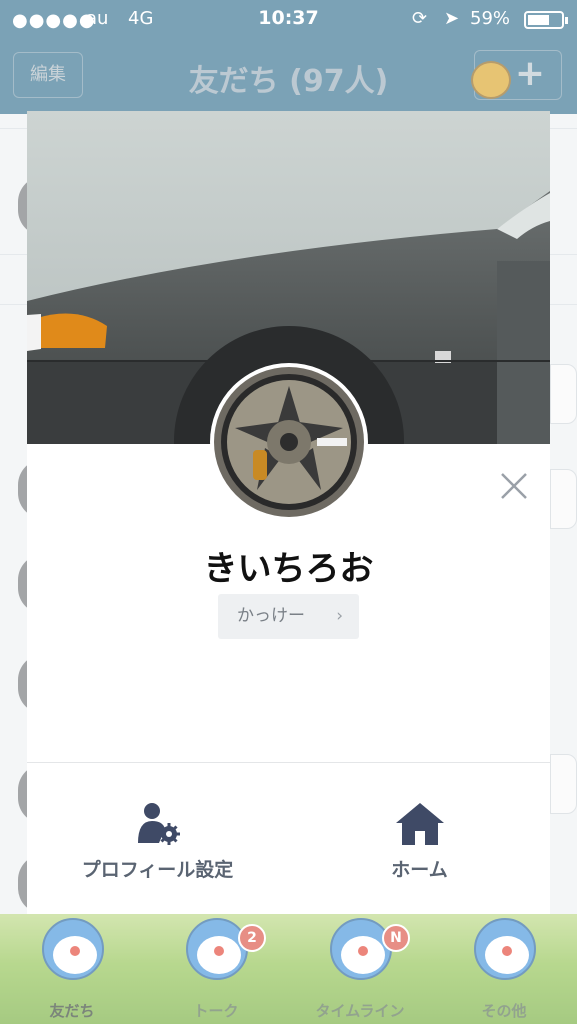 The width and height of the screenshot is (577, 1024). Describe the element at coordinates (419, 870) in the screenshot. I see `home-label: ホーム` at that location.